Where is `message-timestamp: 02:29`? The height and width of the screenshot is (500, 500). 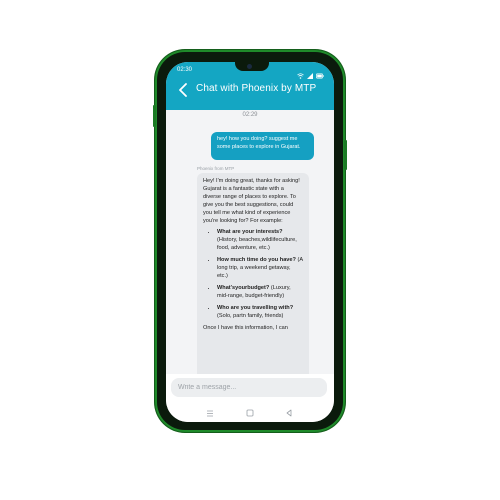 message-timestamp: 02:29 is located at coordinates (250, 115).